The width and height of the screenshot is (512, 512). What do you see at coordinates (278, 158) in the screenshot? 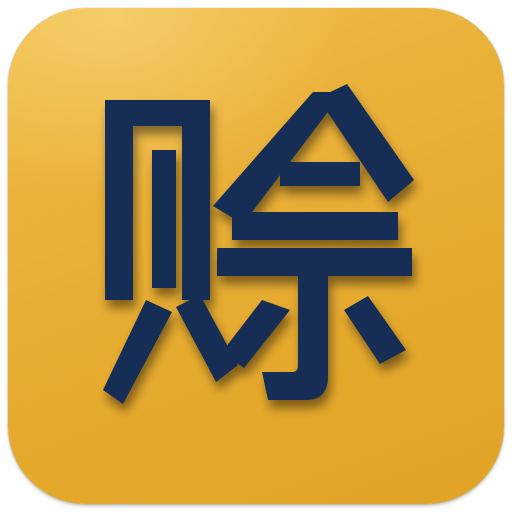
I see `roof-left` at bounding box center [278, 158].